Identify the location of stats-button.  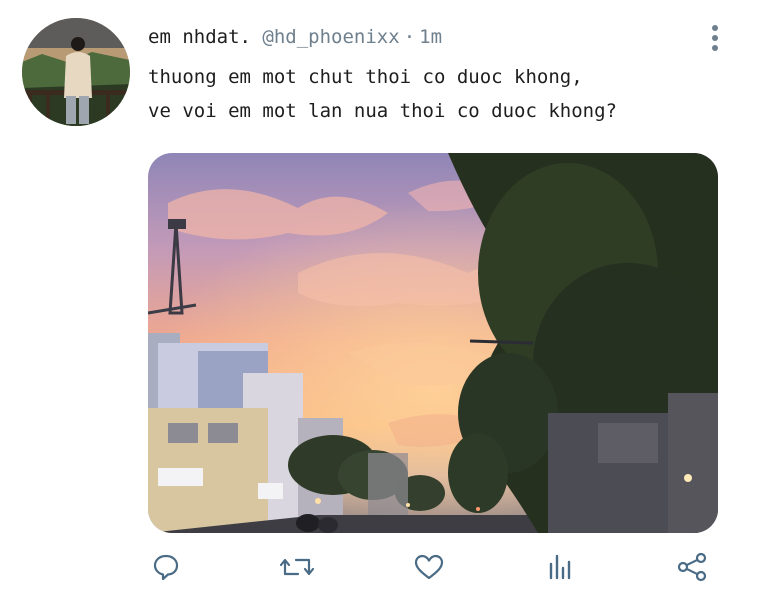
(560, 567).